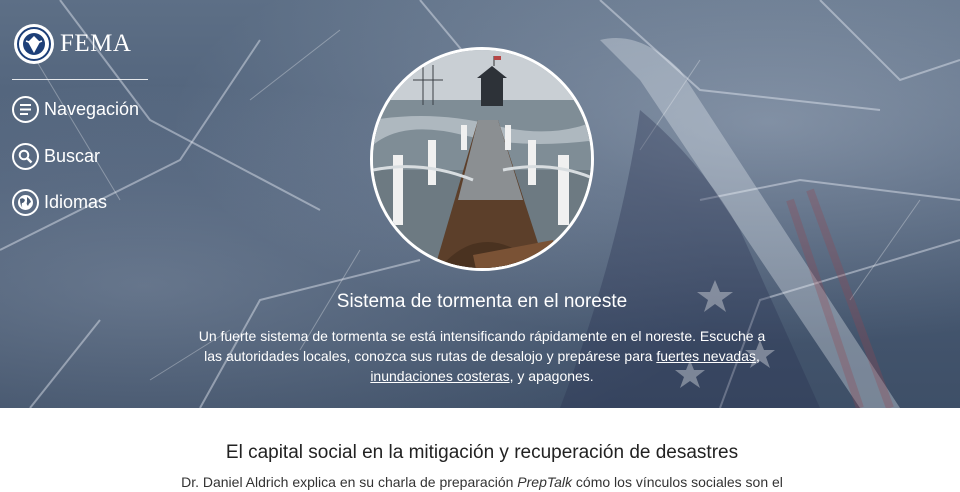  I want to click on link-inundaciones-costeras: inundaciones costeras, so click(439, 376).